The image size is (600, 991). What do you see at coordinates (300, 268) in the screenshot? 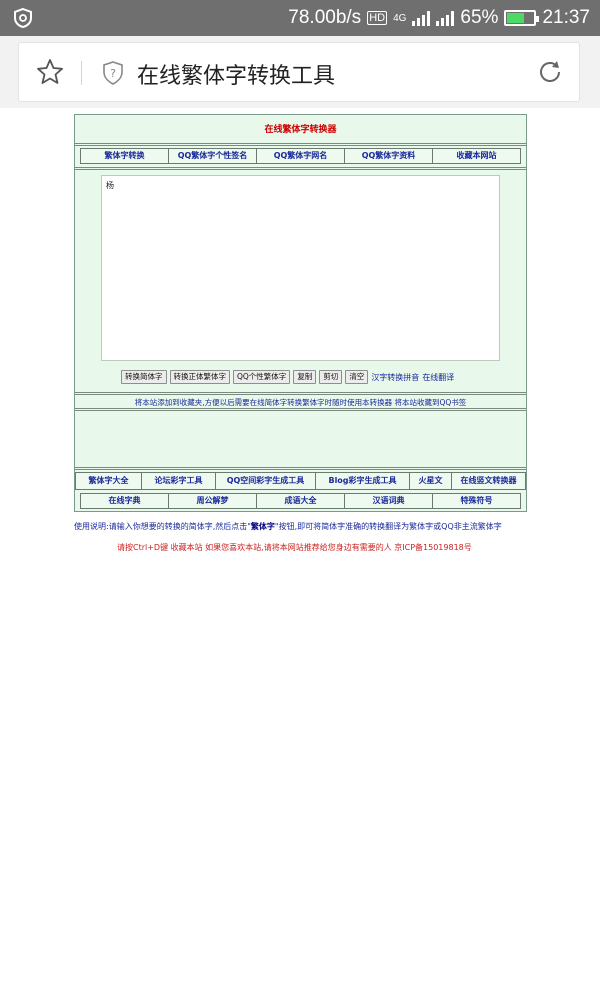
I see `text-input-area: 杨` at bounding box center [300, 268].